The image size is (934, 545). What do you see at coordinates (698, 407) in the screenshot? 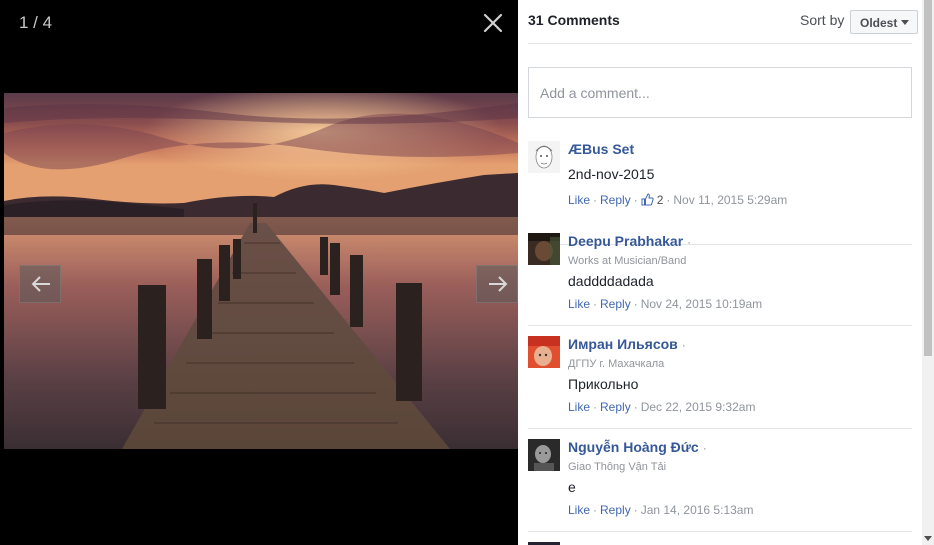
I see `comment-timestamp: Dec 22, 2015 9:32am` at bounding box center [698, 407].